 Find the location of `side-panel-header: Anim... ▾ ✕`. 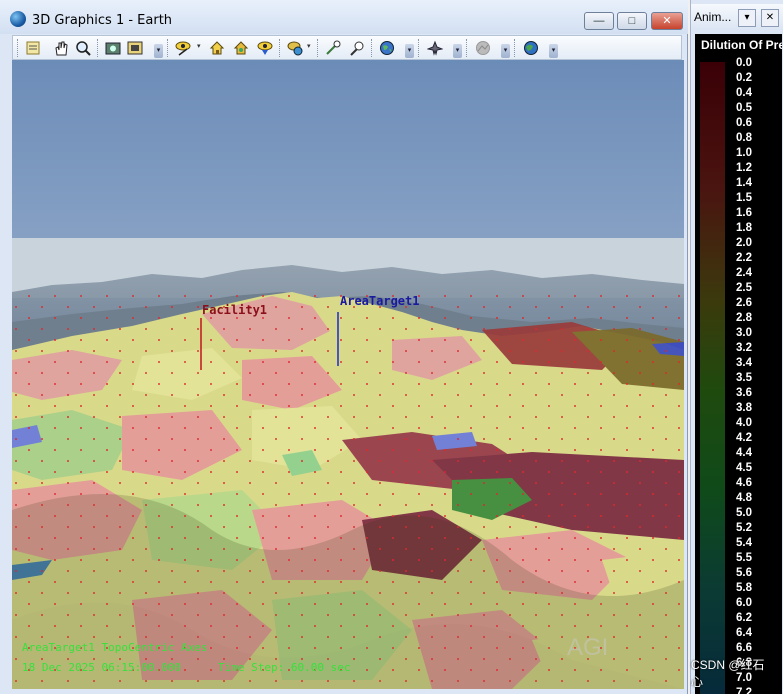

side-panel-header: Anim... ▾ ✕ is located at coordinates (737, 17).